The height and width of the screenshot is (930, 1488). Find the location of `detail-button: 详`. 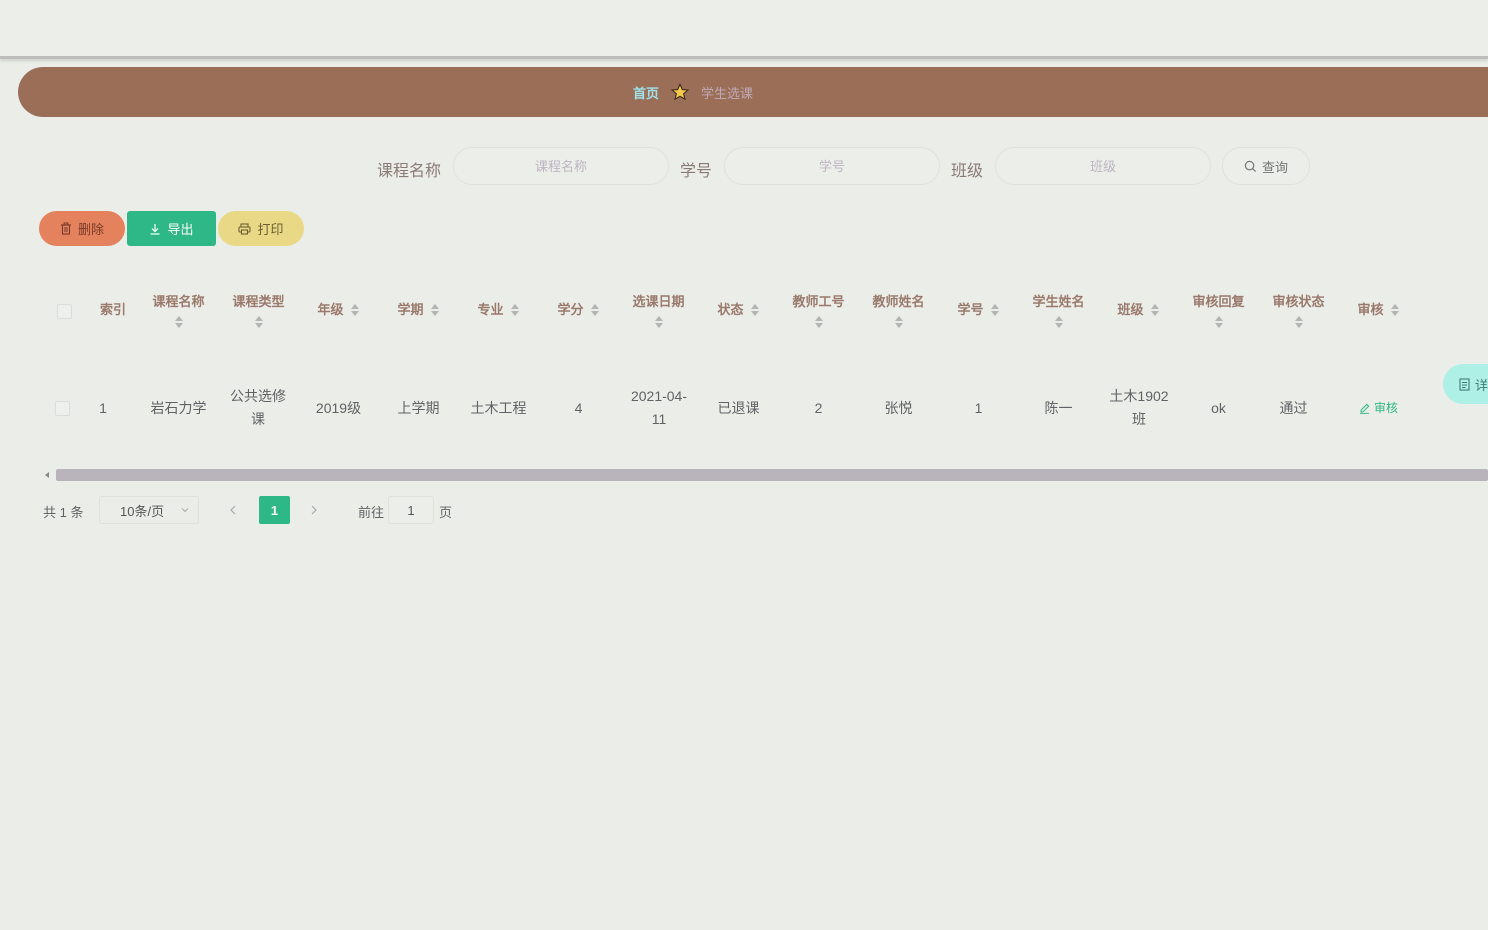

detail-button: 详 is located at coordinates (1465, 384).